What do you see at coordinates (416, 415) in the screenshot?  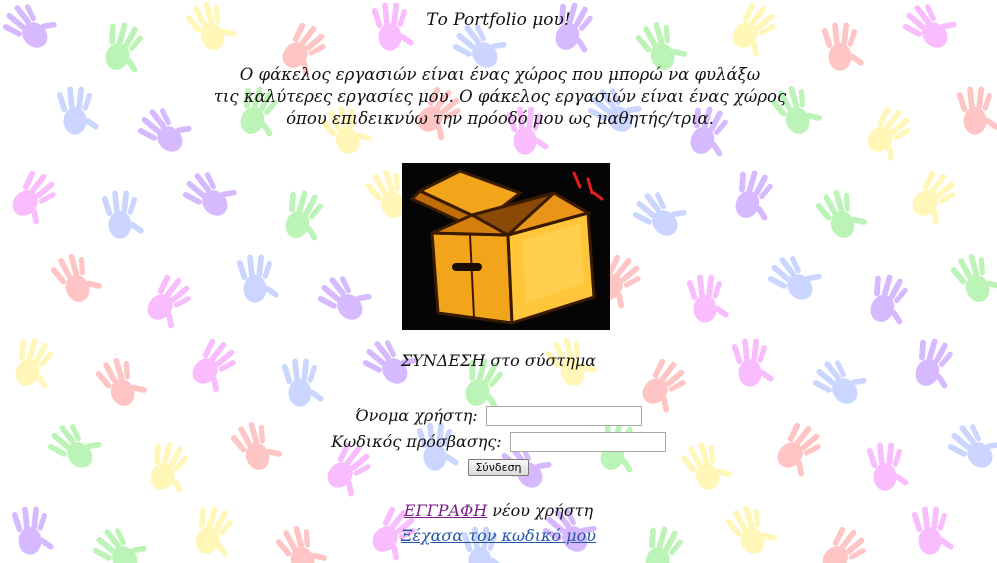 I see `username-label: Όνομα χρήστη:` at bounding box center [416, 415].